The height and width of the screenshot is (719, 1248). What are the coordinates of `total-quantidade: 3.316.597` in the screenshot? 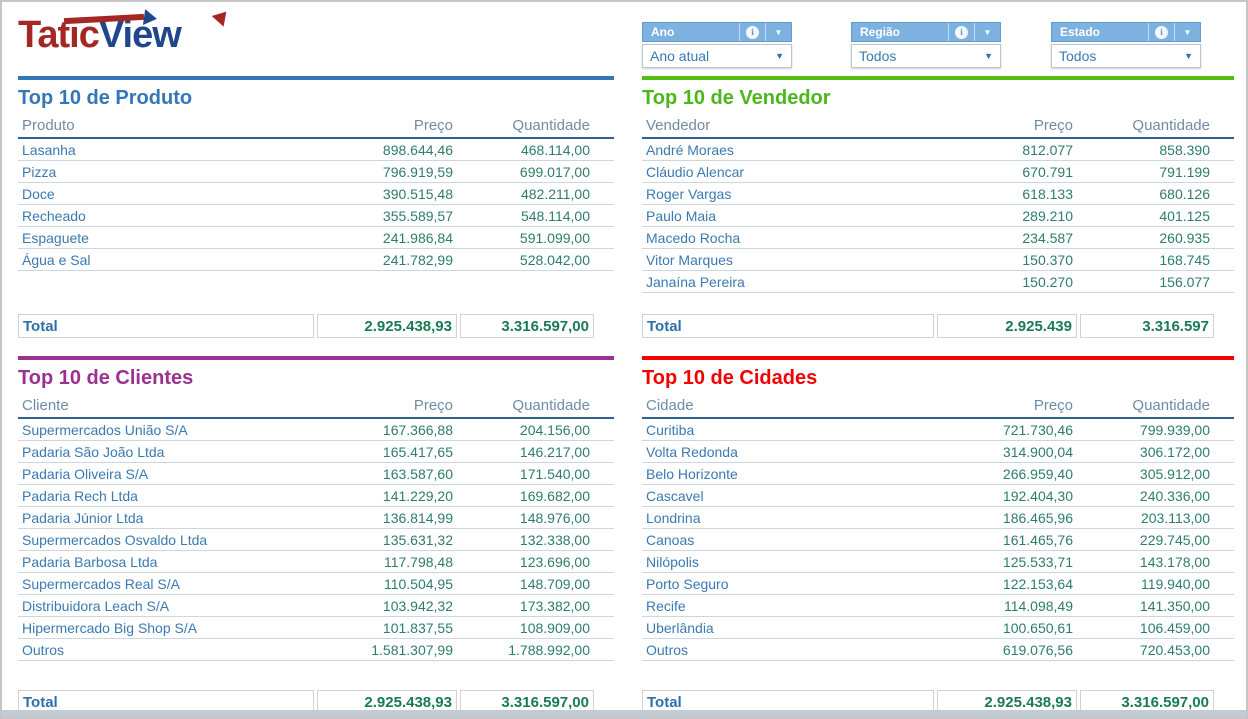 It's located at (1147, 326).